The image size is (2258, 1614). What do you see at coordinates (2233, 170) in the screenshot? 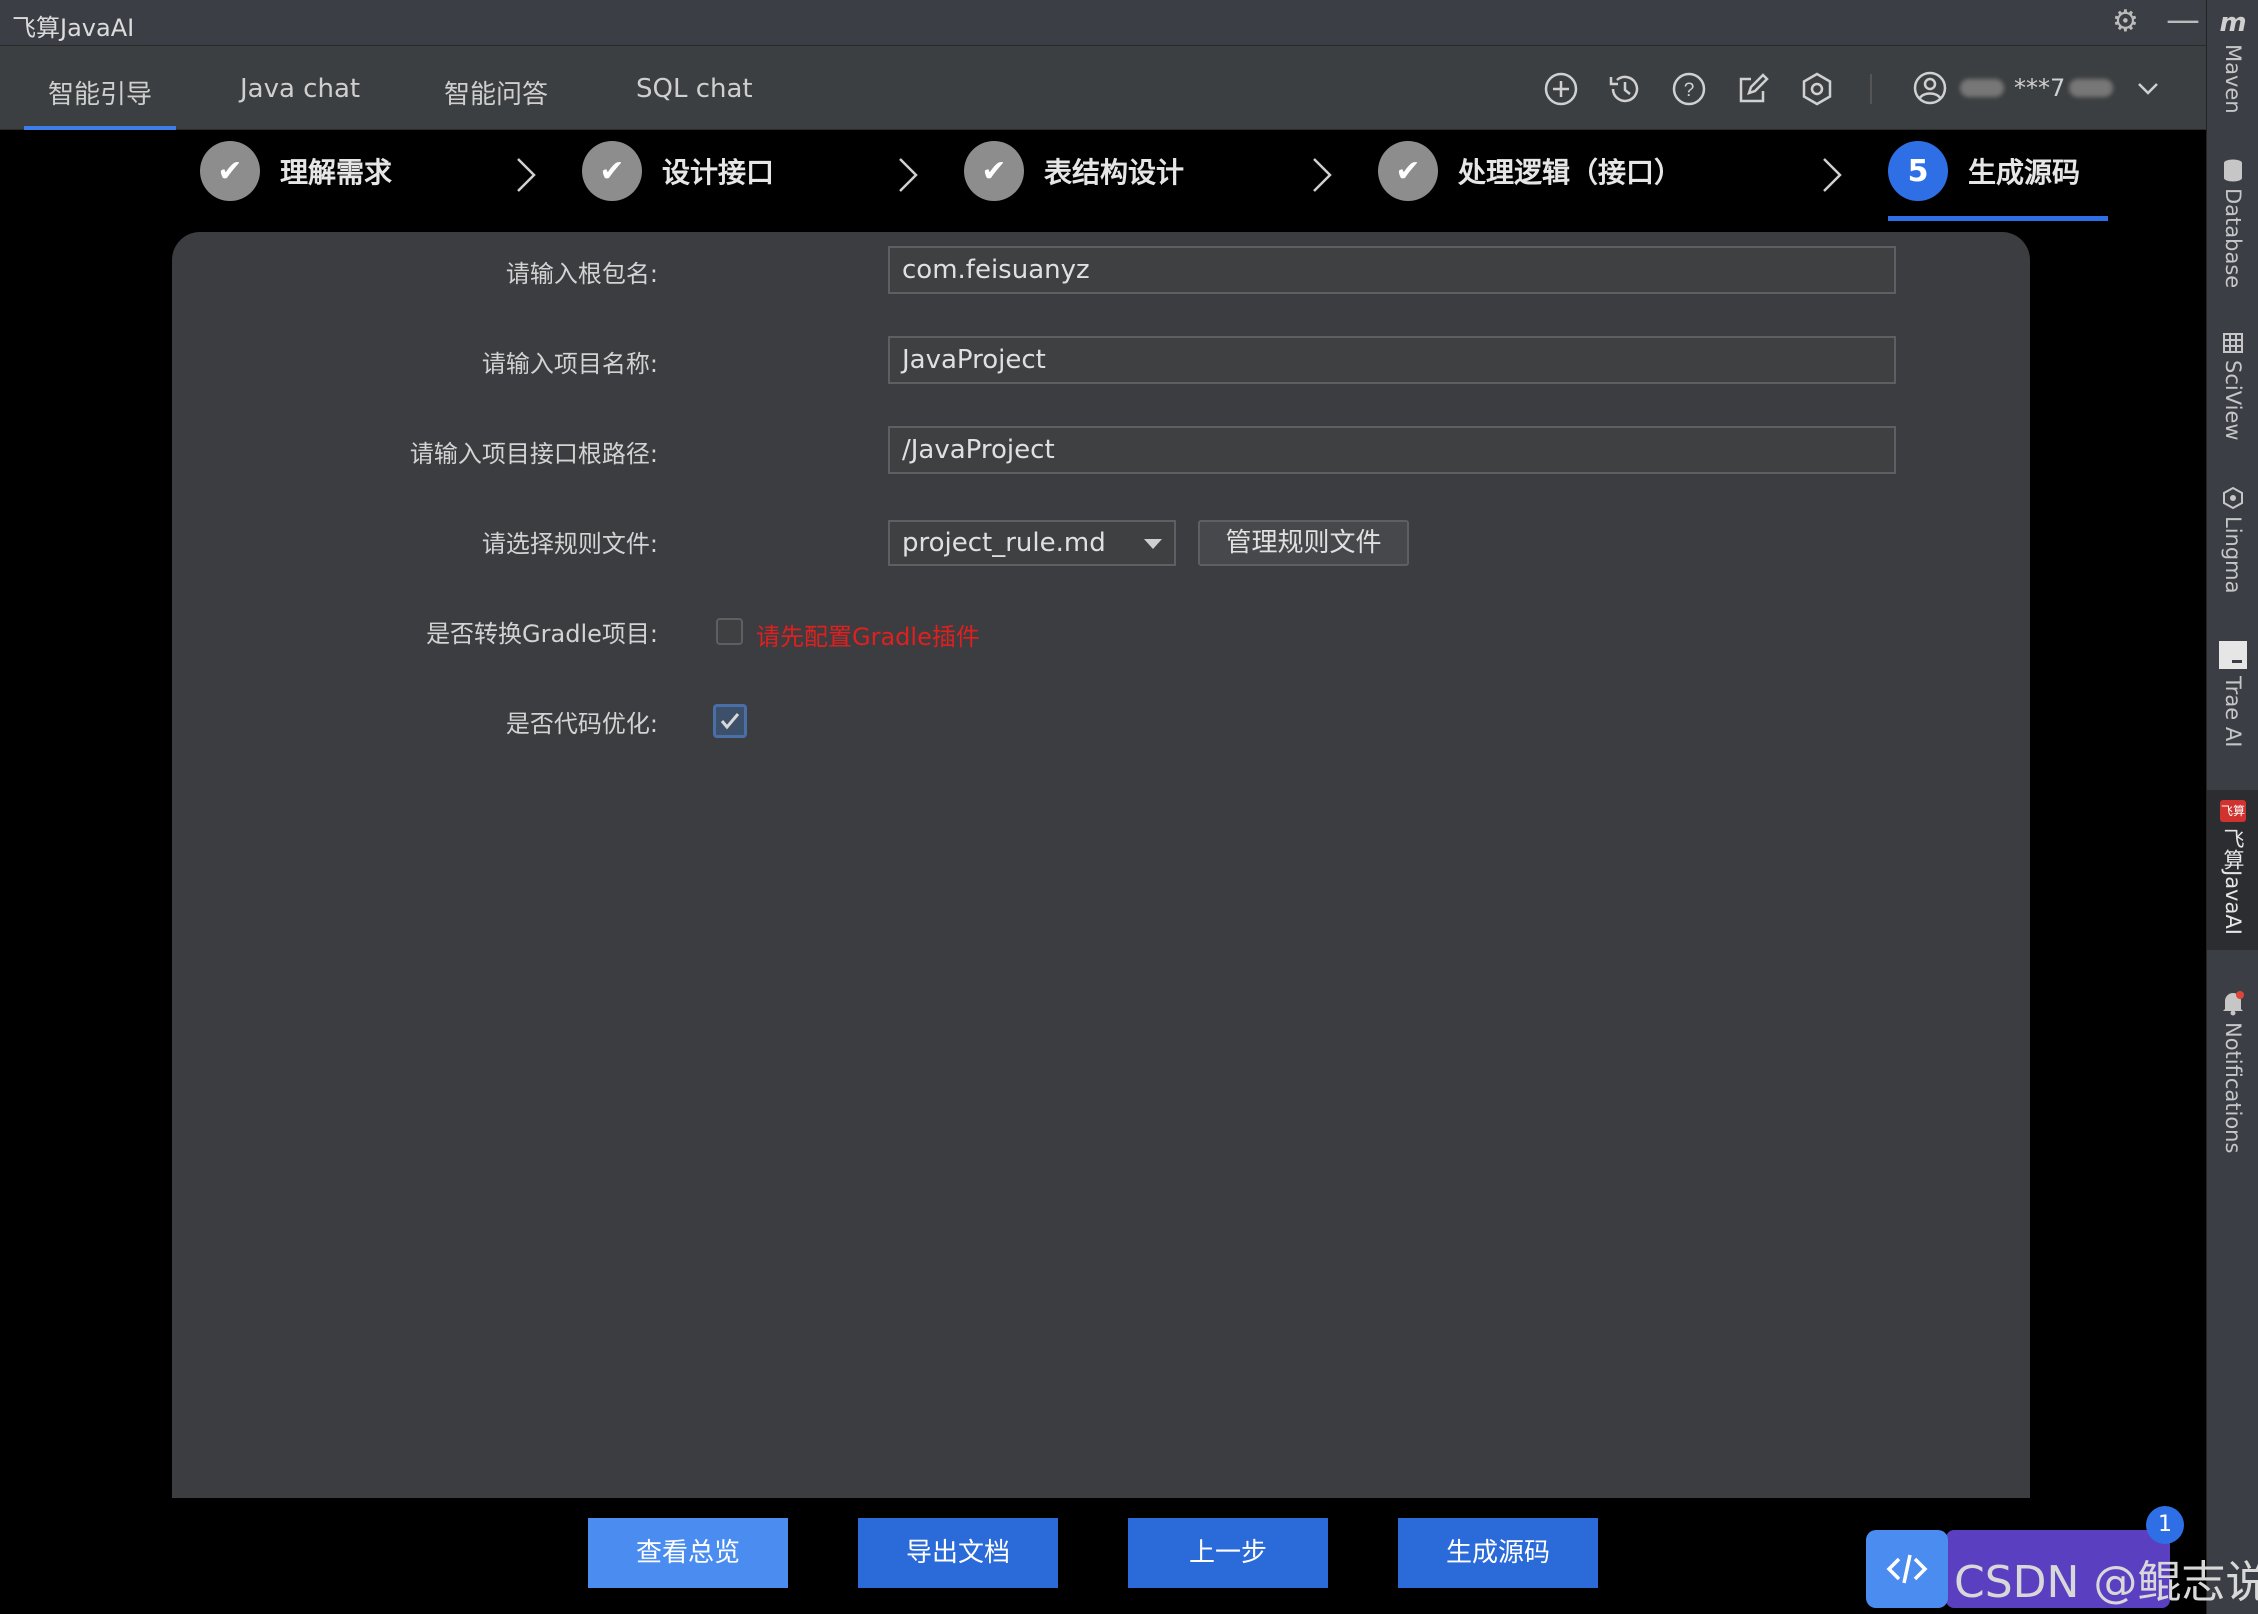
I see `database-icon` at bounding box center [2233, 170].